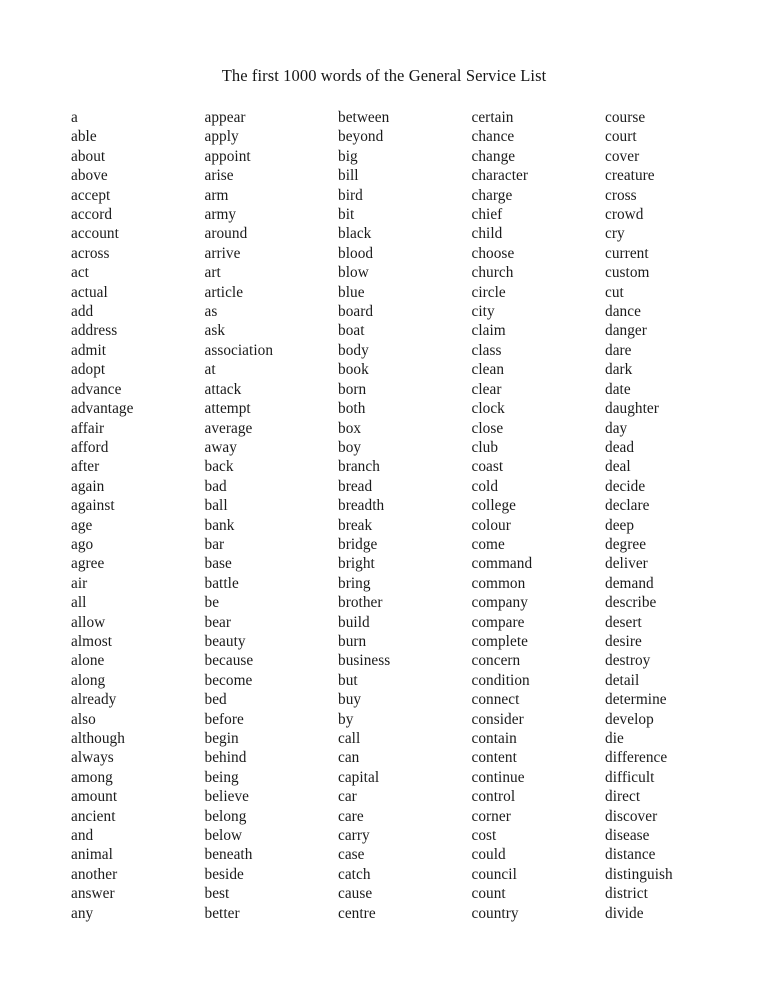 This screenshot has width=768, height=994. I want to click on word-item: all, so click(79, 603).